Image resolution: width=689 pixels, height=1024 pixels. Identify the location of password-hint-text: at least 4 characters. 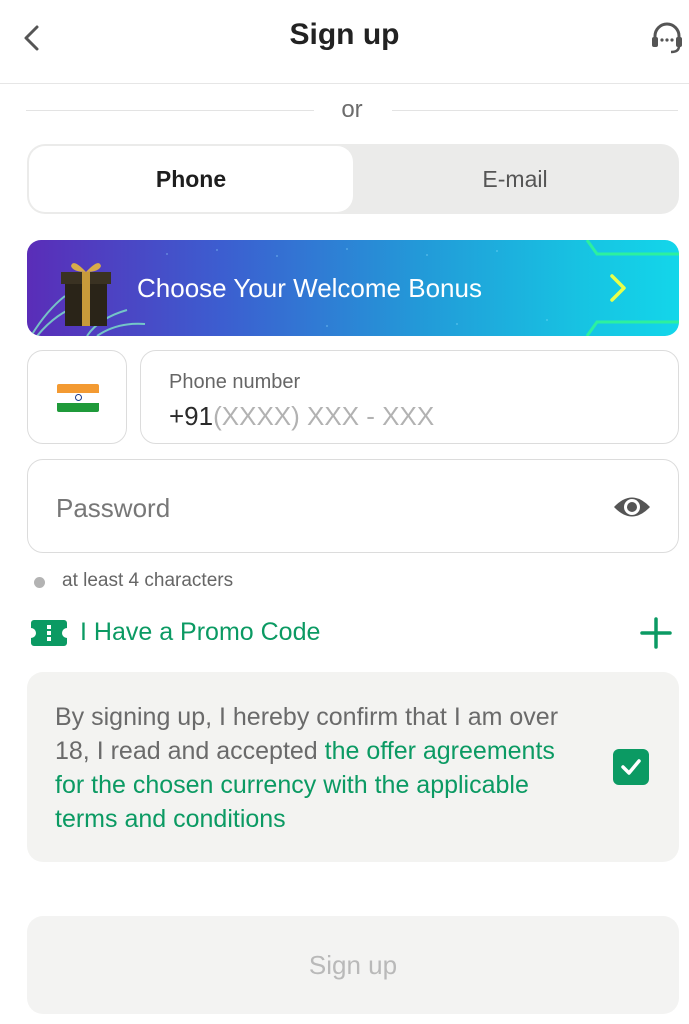
(148, 580).